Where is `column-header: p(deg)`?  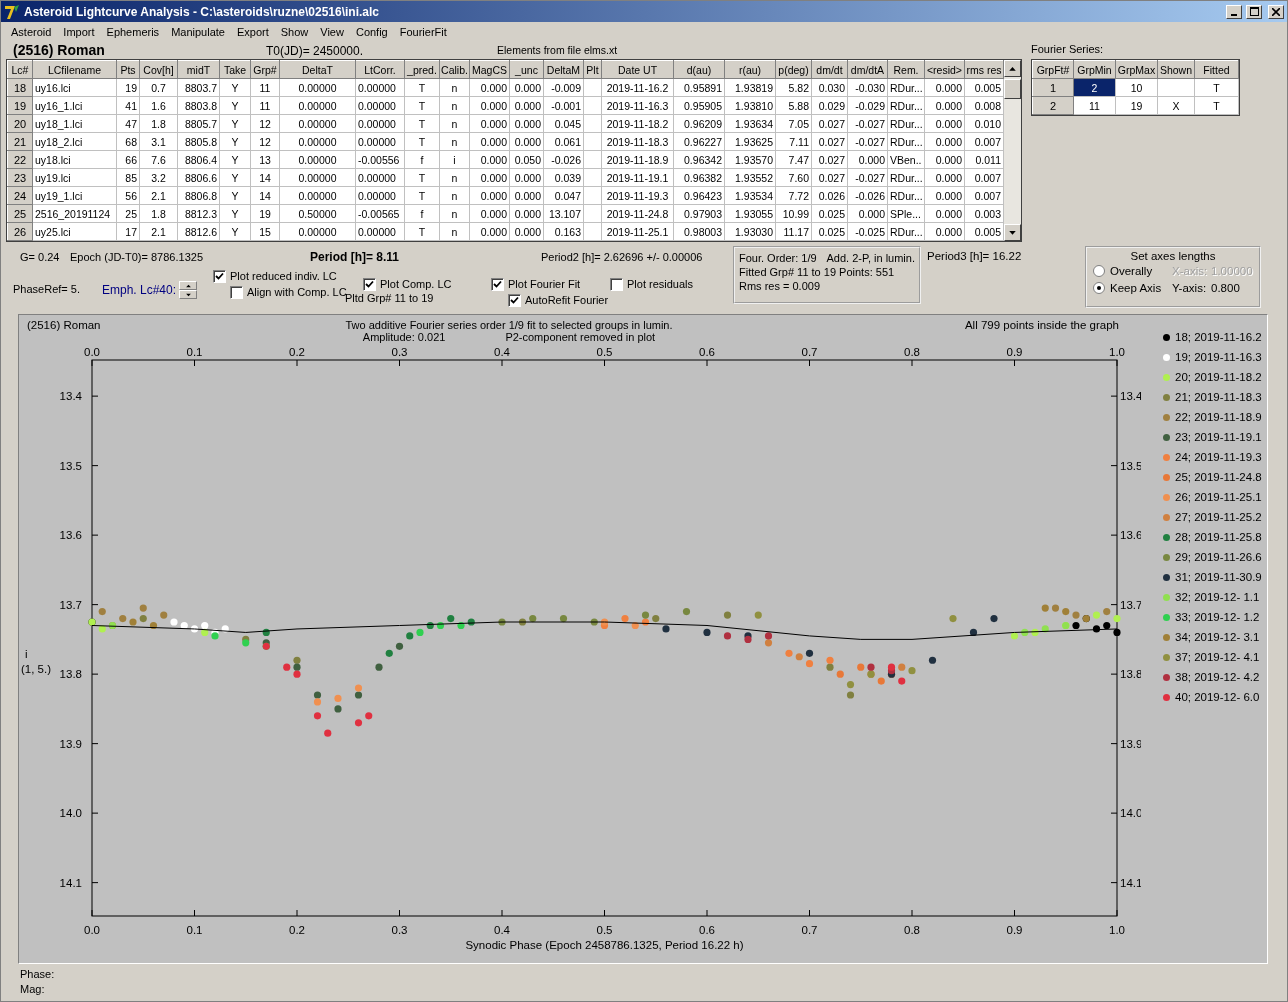
column-header: p(deg) is located at coordinates (793, 69).